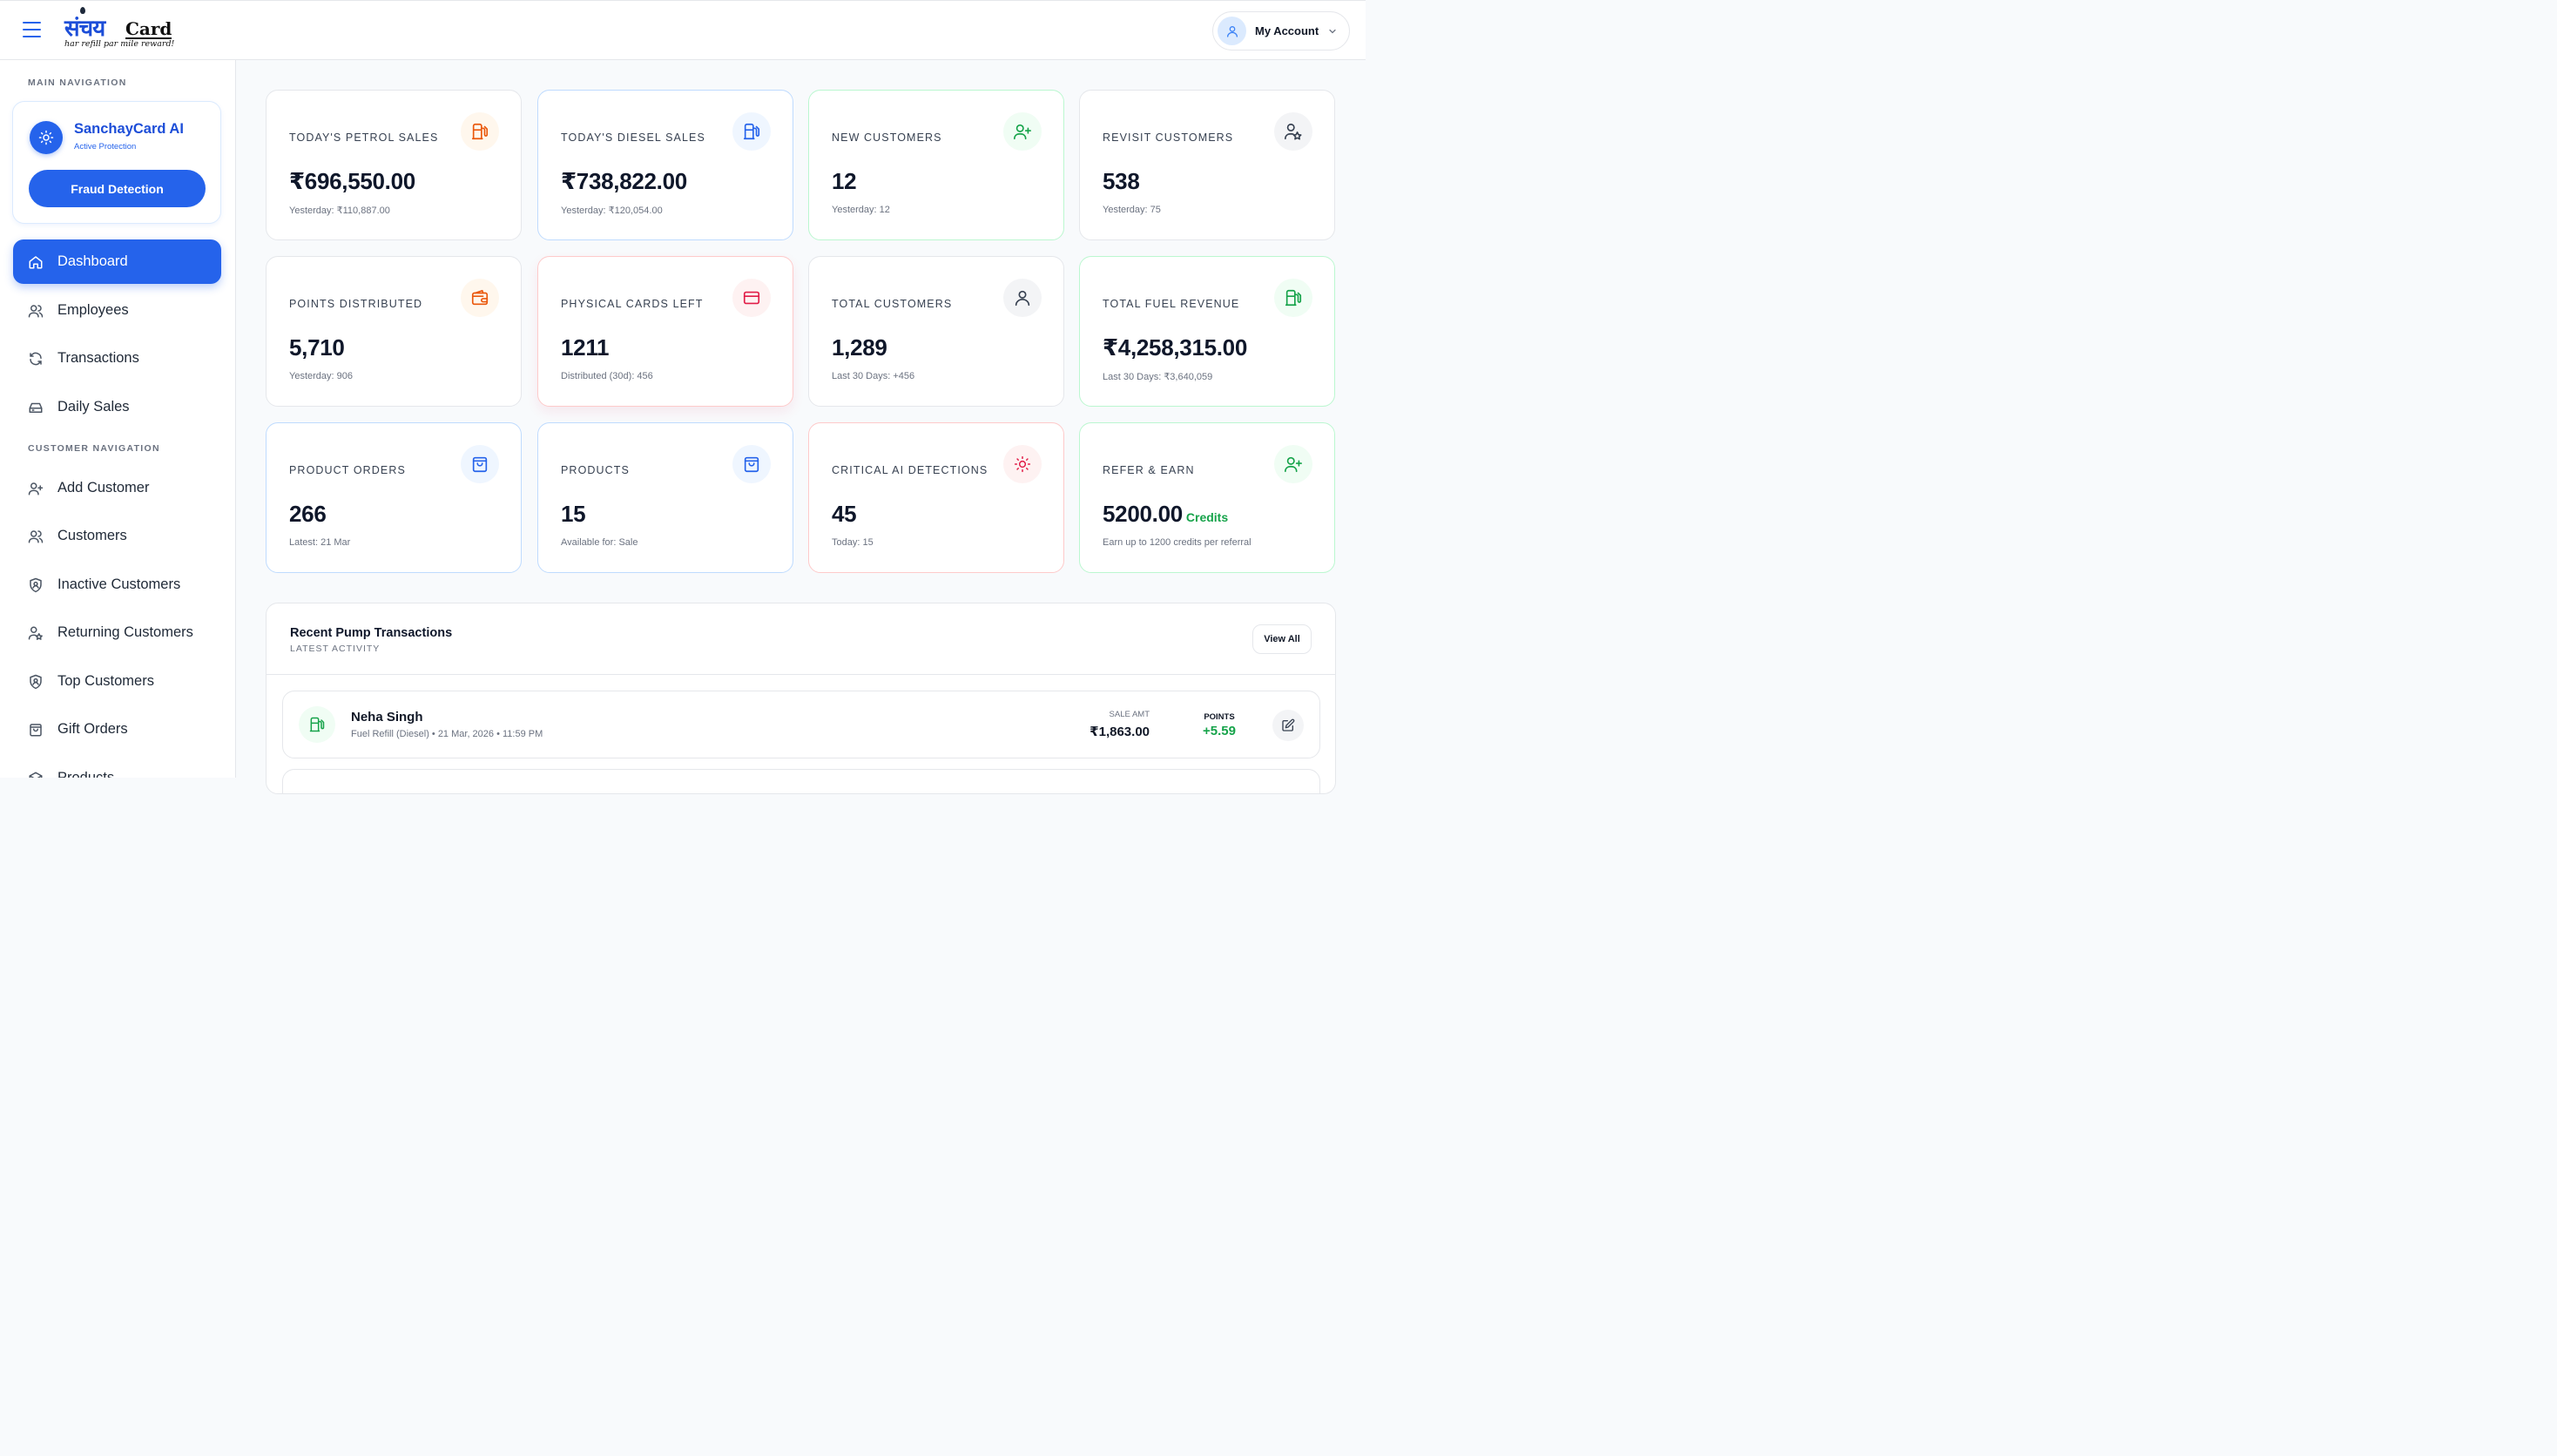  What do you see at coordinates (117, 729) in the screenshot?
I see `sidebar-item-gift-orders: Gift Orders` at bounding box center [117, 729].